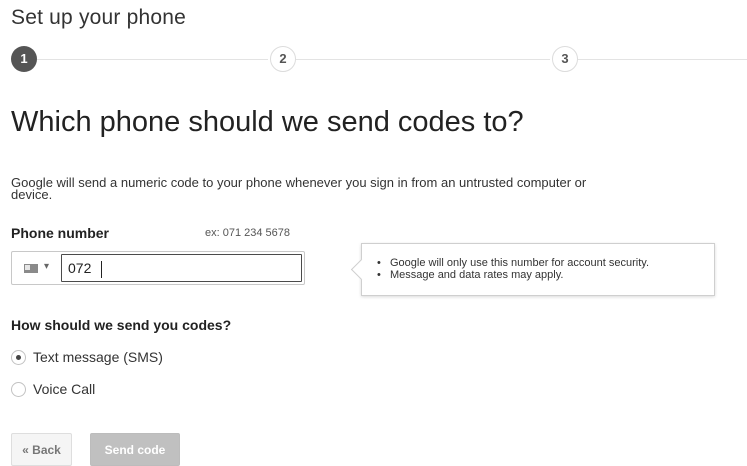 The height and width of the screenshot is (466, 747). What do you see at coordinates (41, 449) in the screenshot?
I see `back-button: « Back` at bounding box center [41, 449].